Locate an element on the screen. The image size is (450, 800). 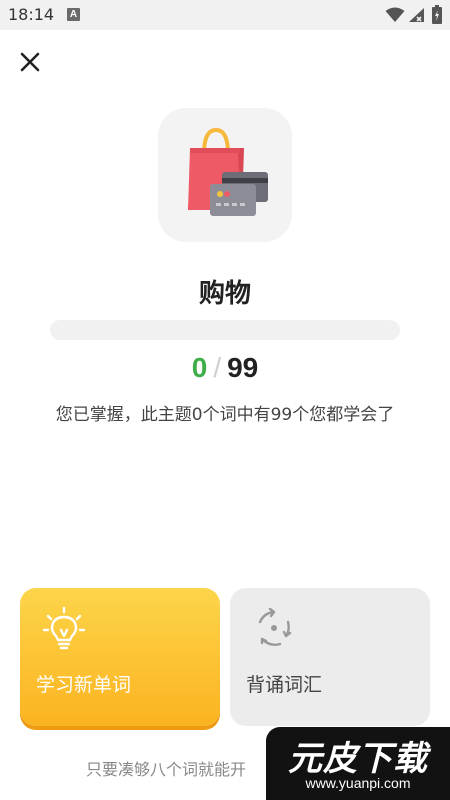
word-count: 0/99 is located at coordinates (225, 368).